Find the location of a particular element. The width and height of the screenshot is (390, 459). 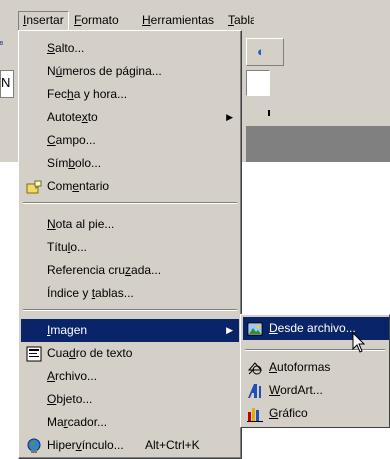

shortcut-label: Alt+Ctrl+K is located at coordinates (172, 445).